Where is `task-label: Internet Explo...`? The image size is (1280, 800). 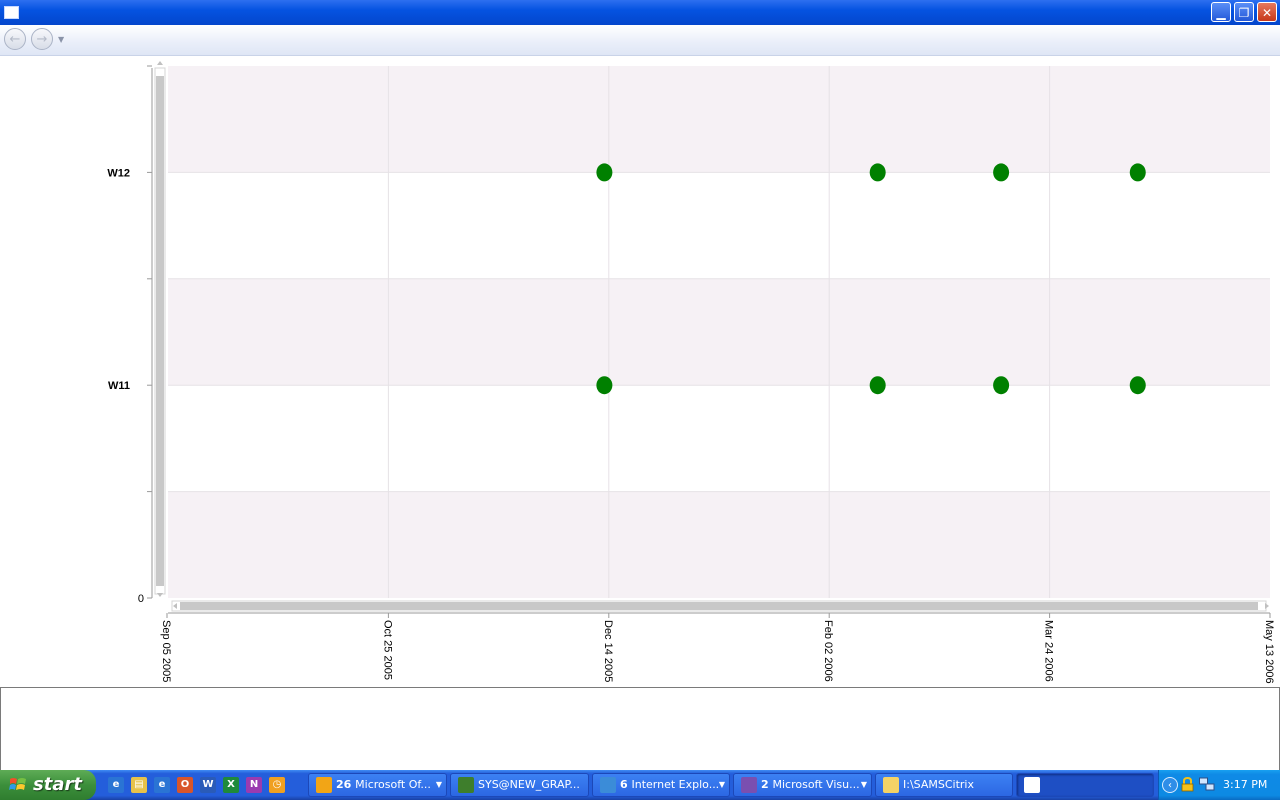
task-label: Internet Explo... is located at coordinates (675, 784).